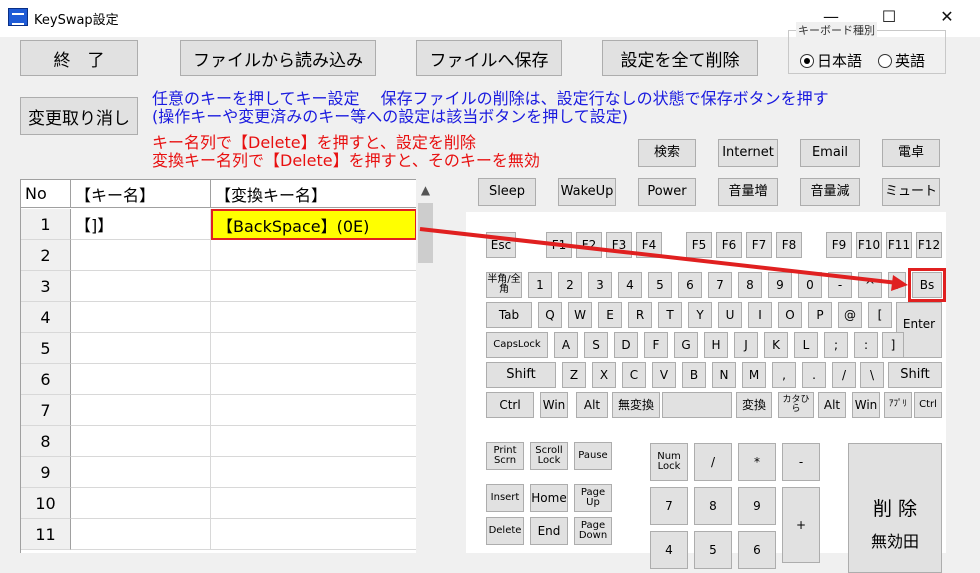  What do you see at coordinates (660, 285) in the screenshot?
I see `key-5: 5` at bounding box center [660, 285].